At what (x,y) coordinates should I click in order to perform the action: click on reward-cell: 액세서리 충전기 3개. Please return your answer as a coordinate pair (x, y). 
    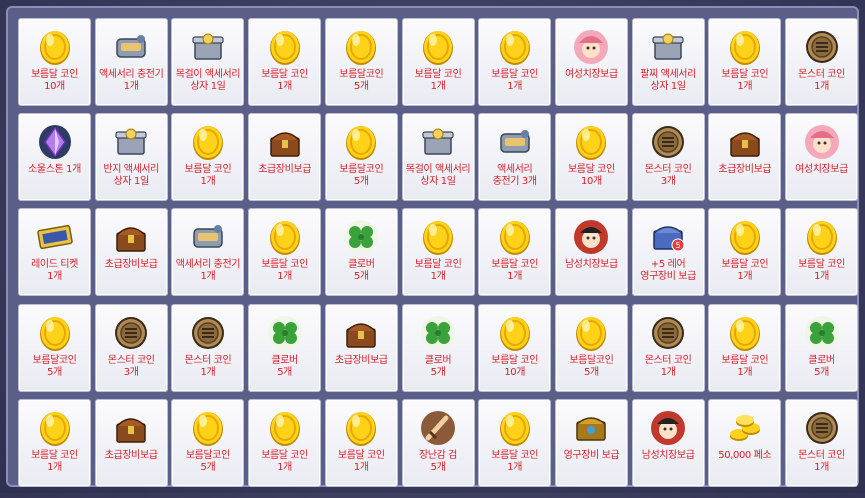
    Looking at the image, I should click on (515, 157).